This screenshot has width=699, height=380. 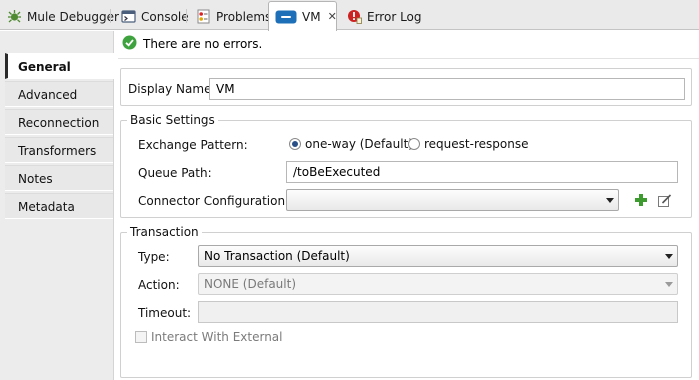 I want to click on checkbox-box, so click(x=141, y=337).